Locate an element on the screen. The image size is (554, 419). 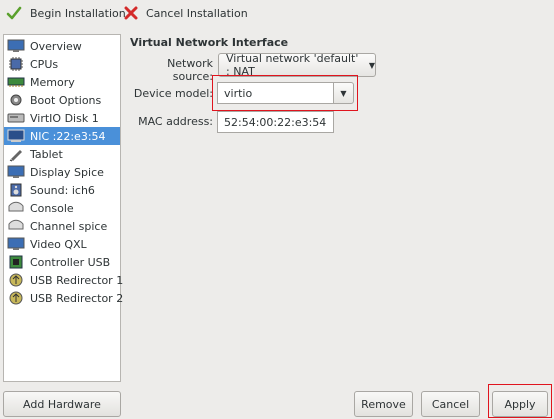
display-icon is located at coordinates (16, 172).